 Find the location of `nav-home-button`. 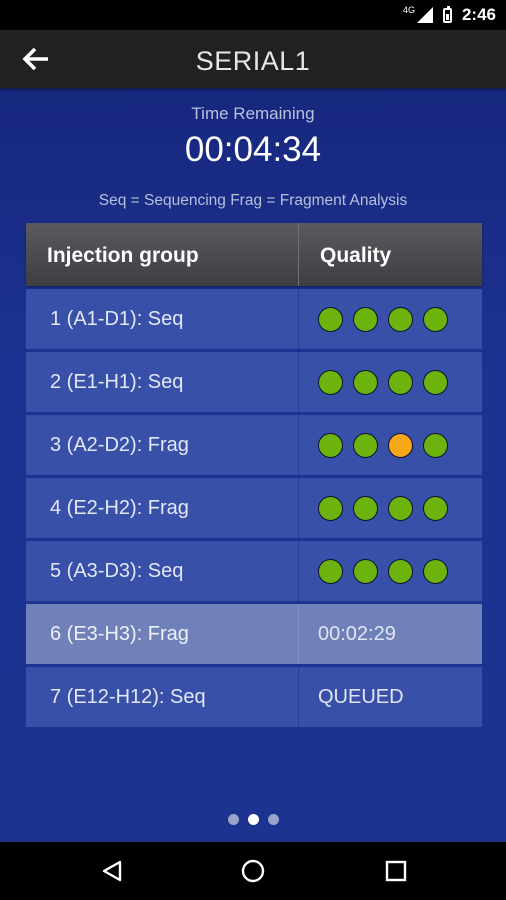

nav-home-button is located at coordinates (253, 871).